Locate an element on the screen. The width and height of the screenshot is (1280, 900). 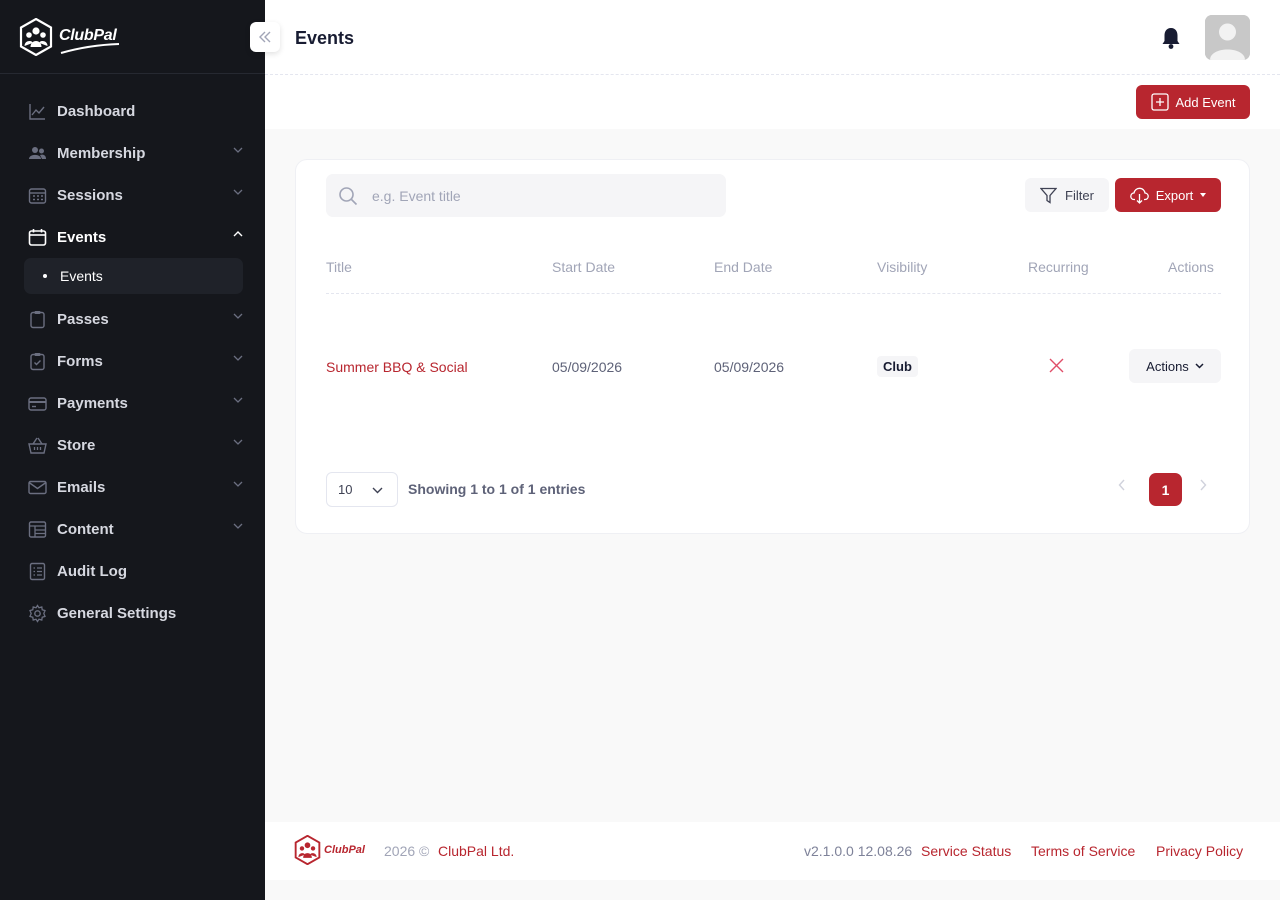
envelope-icon is located at coordinates (37, 487).